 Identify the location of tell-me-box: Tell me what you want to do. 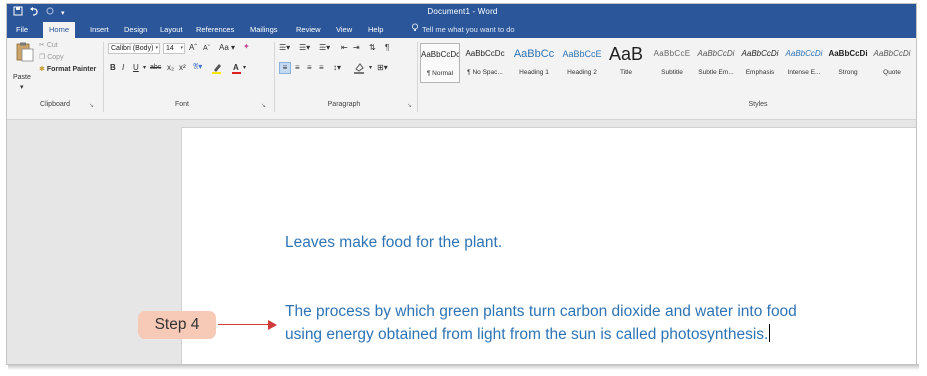
(463, 30).